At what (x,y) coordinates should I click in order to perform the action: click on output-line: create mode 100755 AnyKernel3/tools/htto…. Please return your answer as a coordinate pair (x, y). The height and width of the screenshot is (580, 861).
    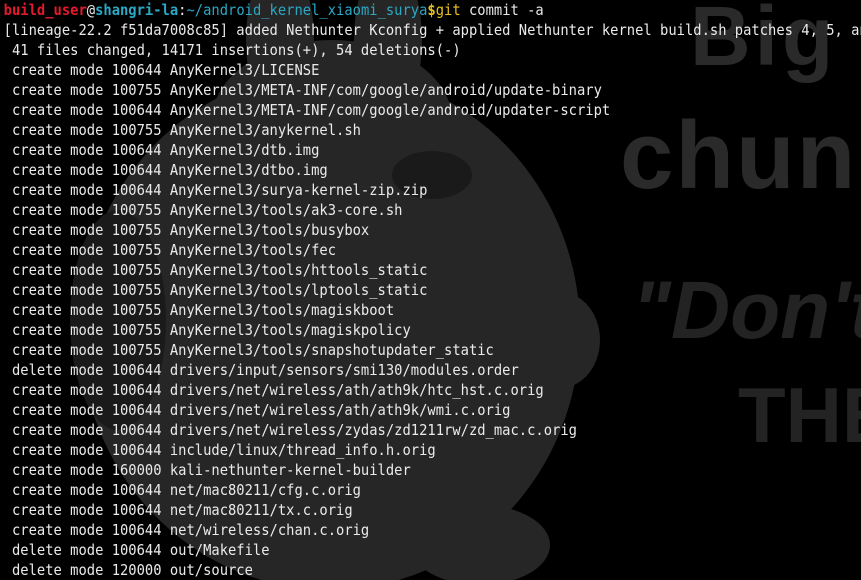
    Looking at the image, I should click on (215, 270).